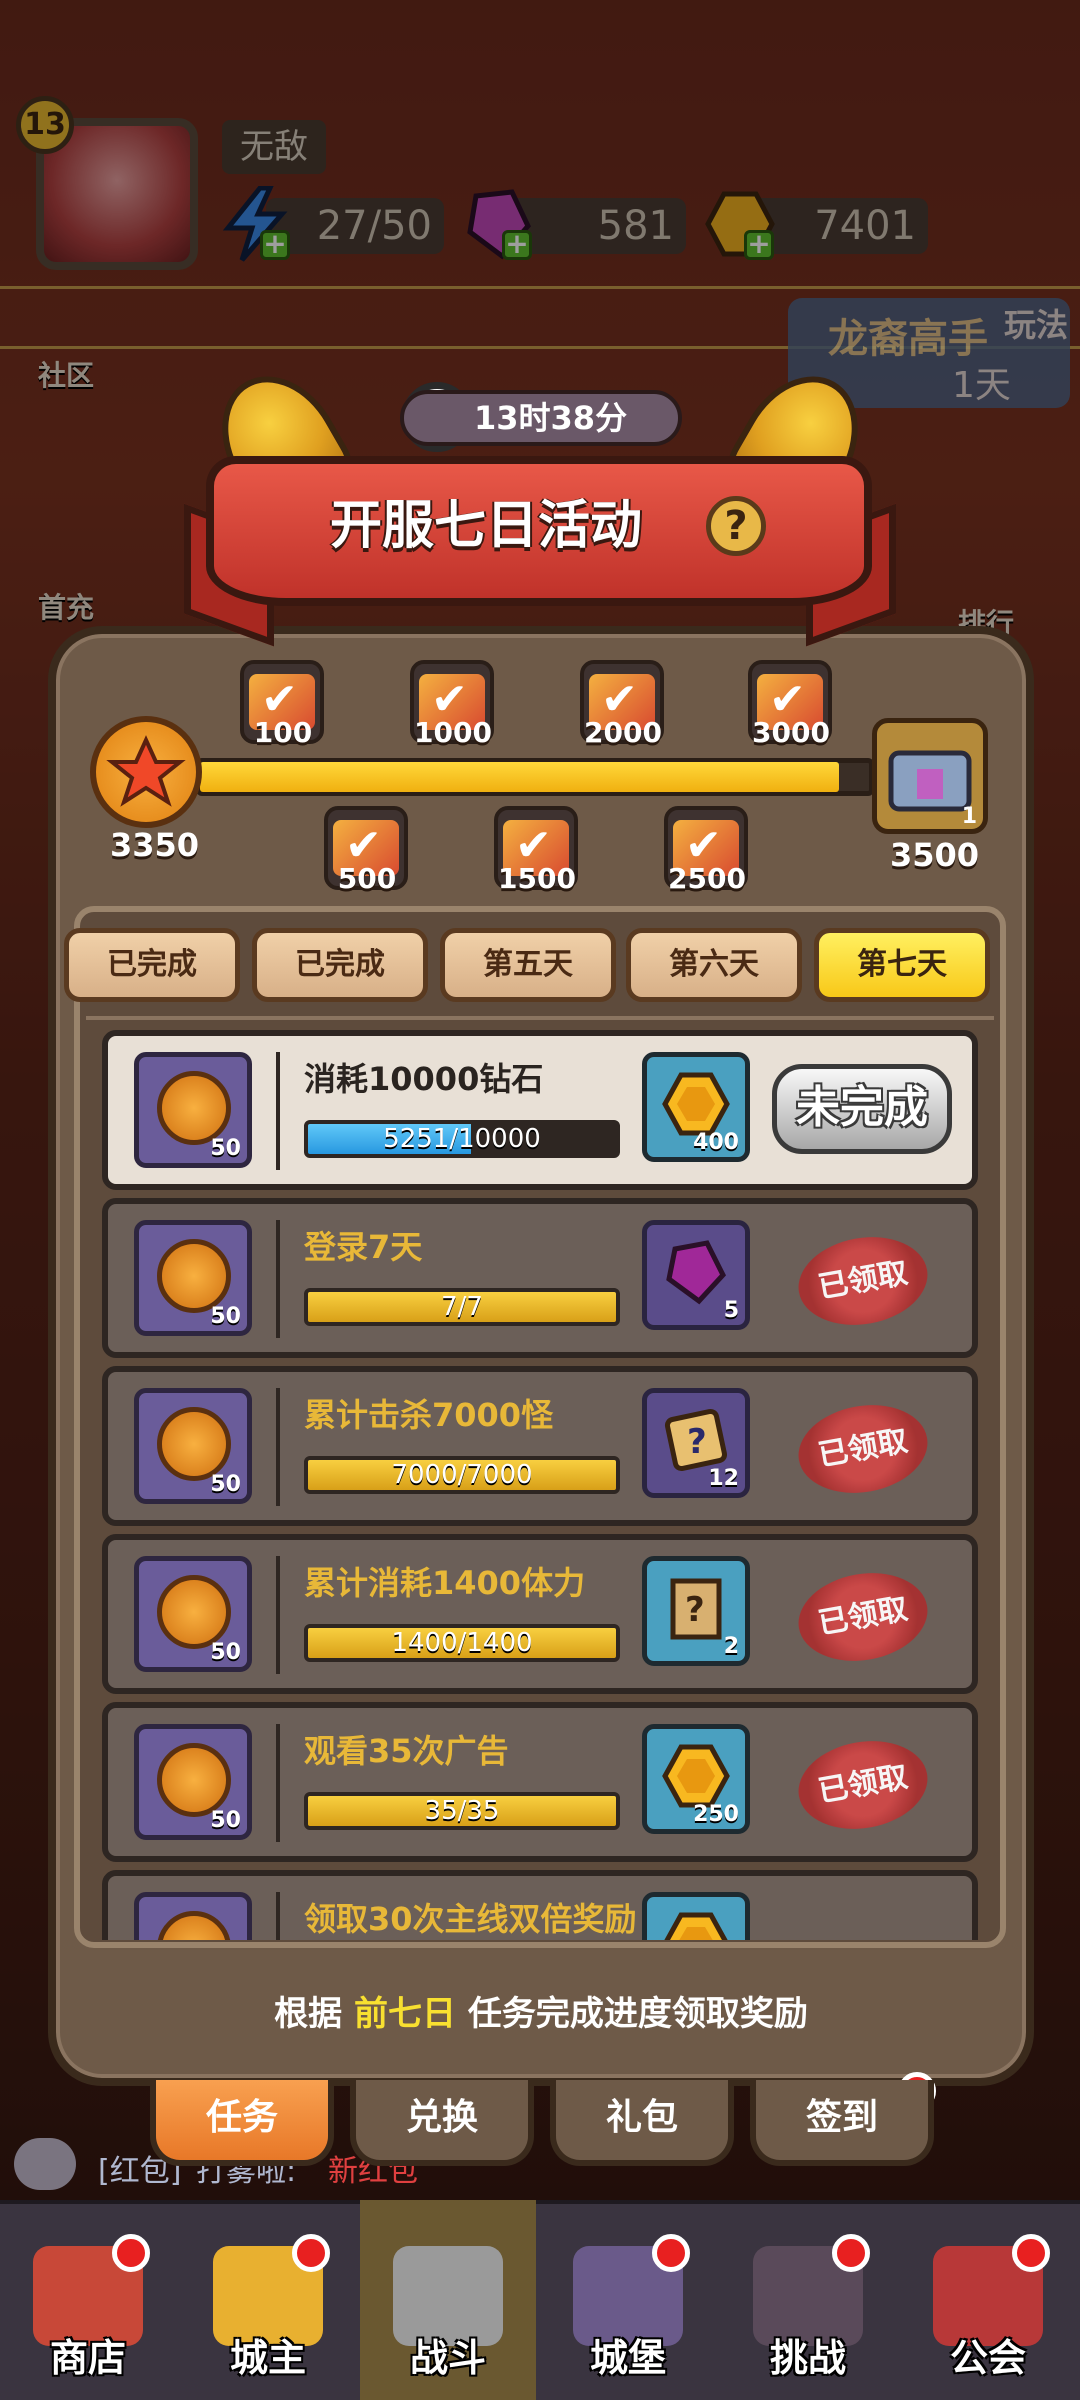  Describe the element at coordinates (807, 2358) in the screenshot. I see `nav-label: 挑战` at that location.